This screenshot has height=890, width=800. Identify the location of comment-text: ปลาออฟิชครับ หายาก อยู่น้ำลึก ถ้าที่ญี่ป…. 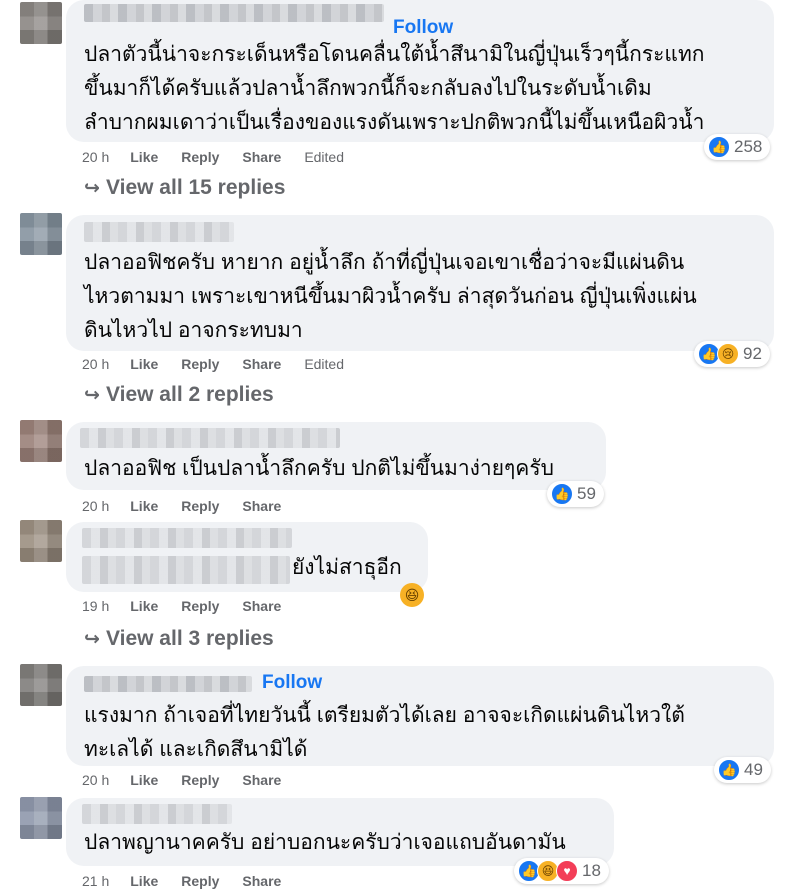
(390, 296).